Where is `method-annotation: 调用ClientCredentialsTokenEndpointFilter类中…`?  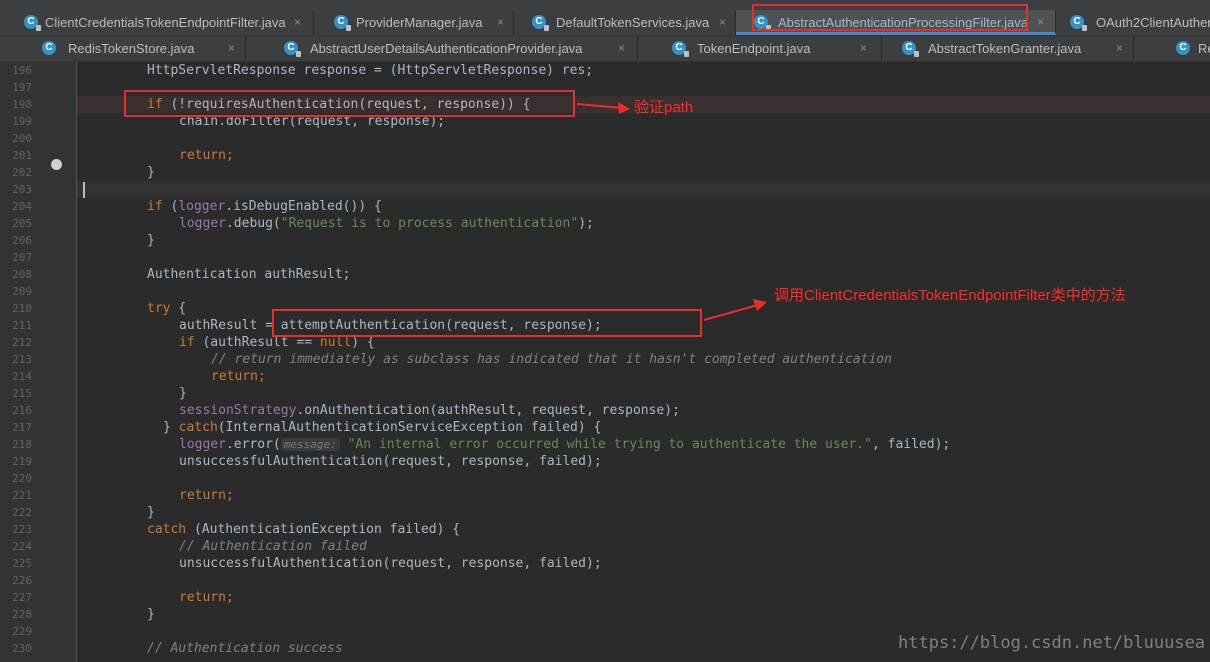 method-annotation: 调用ClientCredentialsTokenEndpointFilter类中… is located at coordinates (950, 295).